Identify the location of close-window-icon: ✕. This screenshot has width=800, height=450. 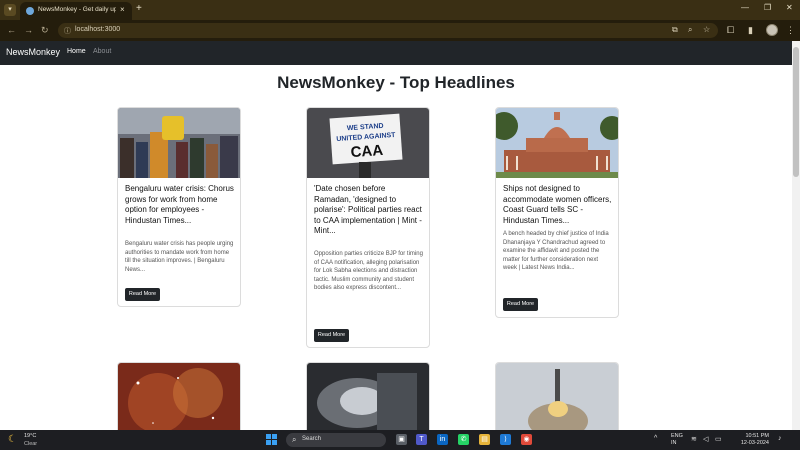
(789, 7).